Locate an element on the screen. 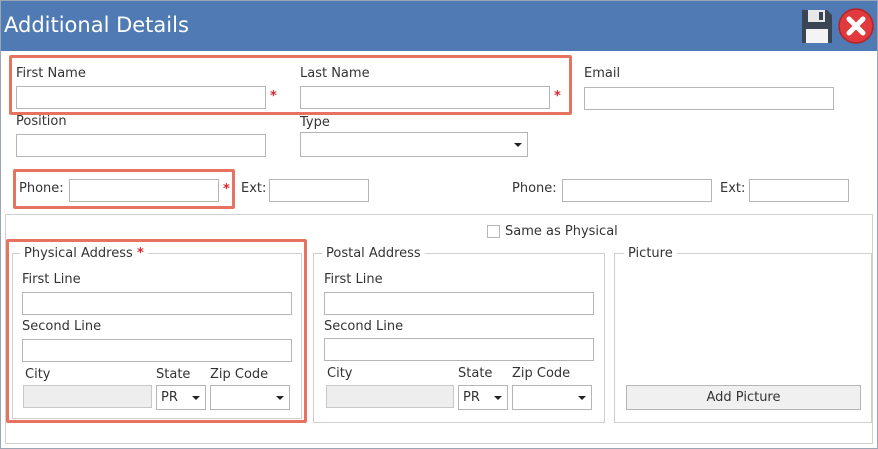 The height and width of the screenshot is (449, 878). window-title: Additional Details is located at coordinates (96, 25).